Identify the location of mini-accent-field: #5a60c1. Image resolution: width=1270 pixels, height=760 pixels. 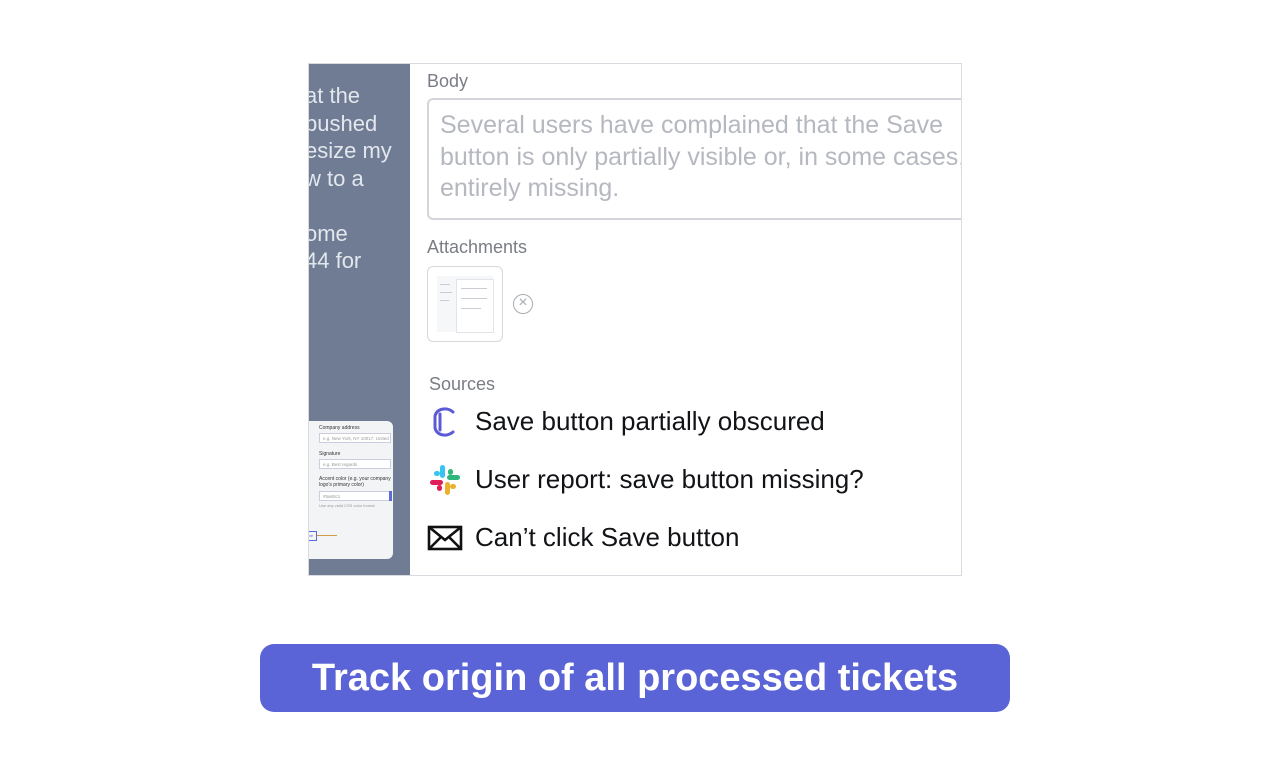
(355, 496).